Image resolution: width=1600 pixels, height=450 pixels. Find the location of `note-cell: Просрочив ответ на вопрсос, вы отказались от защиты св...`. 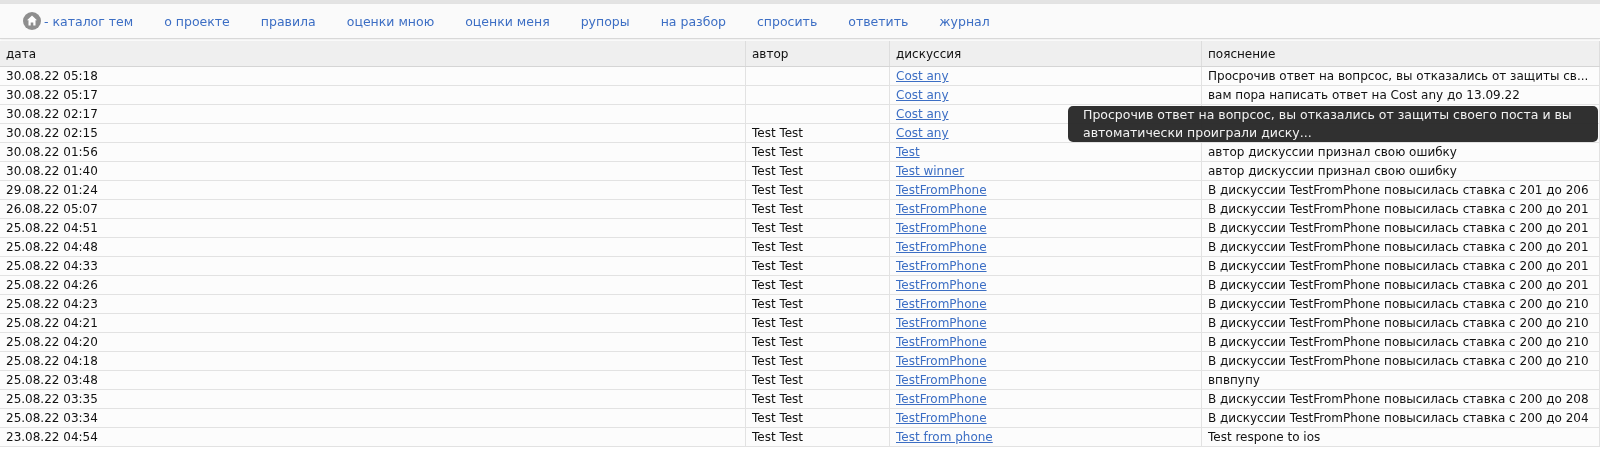

note-cell: Просрочив ответ на вопрсос, вы отказались от защиты св... is located at coordinates (1398, 76).